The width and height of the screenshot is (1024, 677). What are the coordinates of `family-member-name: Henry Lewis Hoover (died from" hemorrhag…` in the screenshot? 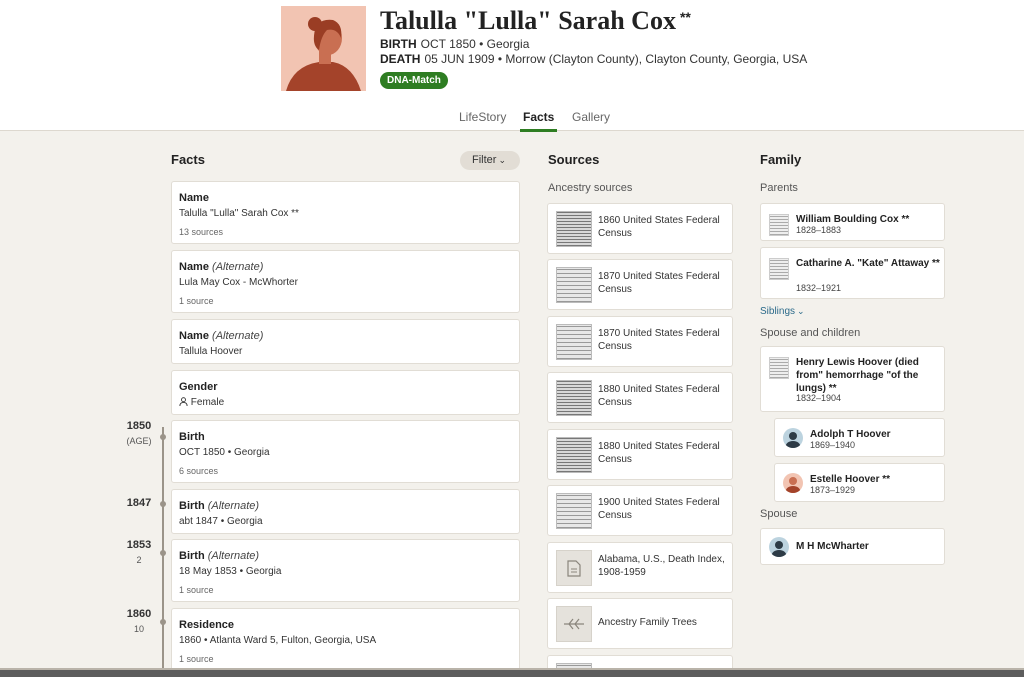 It's located at (857, 375).